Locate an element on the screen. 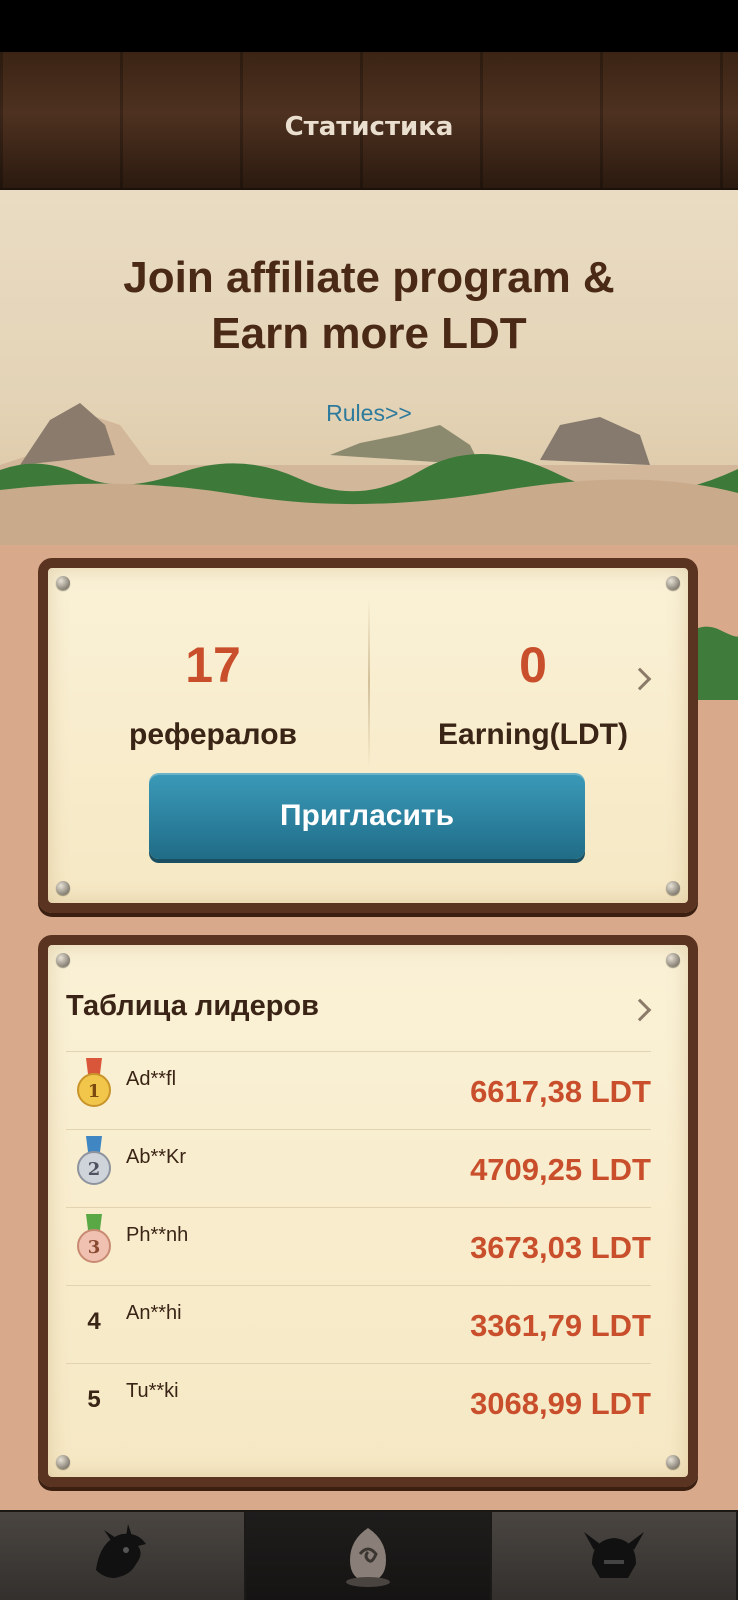 This screenshot has height=1600, width=738. leaderboard-row: 1 Ad**fl 6617,38 LDT is located at coordinates (358, 1090).